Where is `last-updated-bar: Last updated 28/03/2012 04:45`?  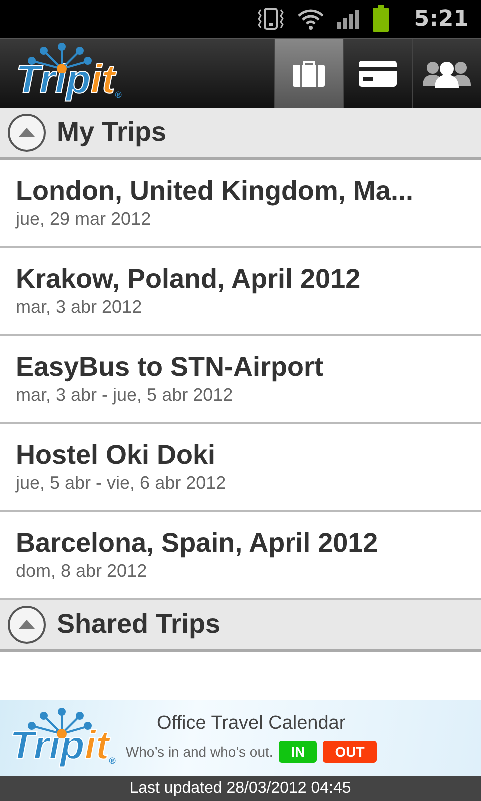 last-updated-bar: Last updated 28/03/2012 04:45 is located at coordinates (240, 788).